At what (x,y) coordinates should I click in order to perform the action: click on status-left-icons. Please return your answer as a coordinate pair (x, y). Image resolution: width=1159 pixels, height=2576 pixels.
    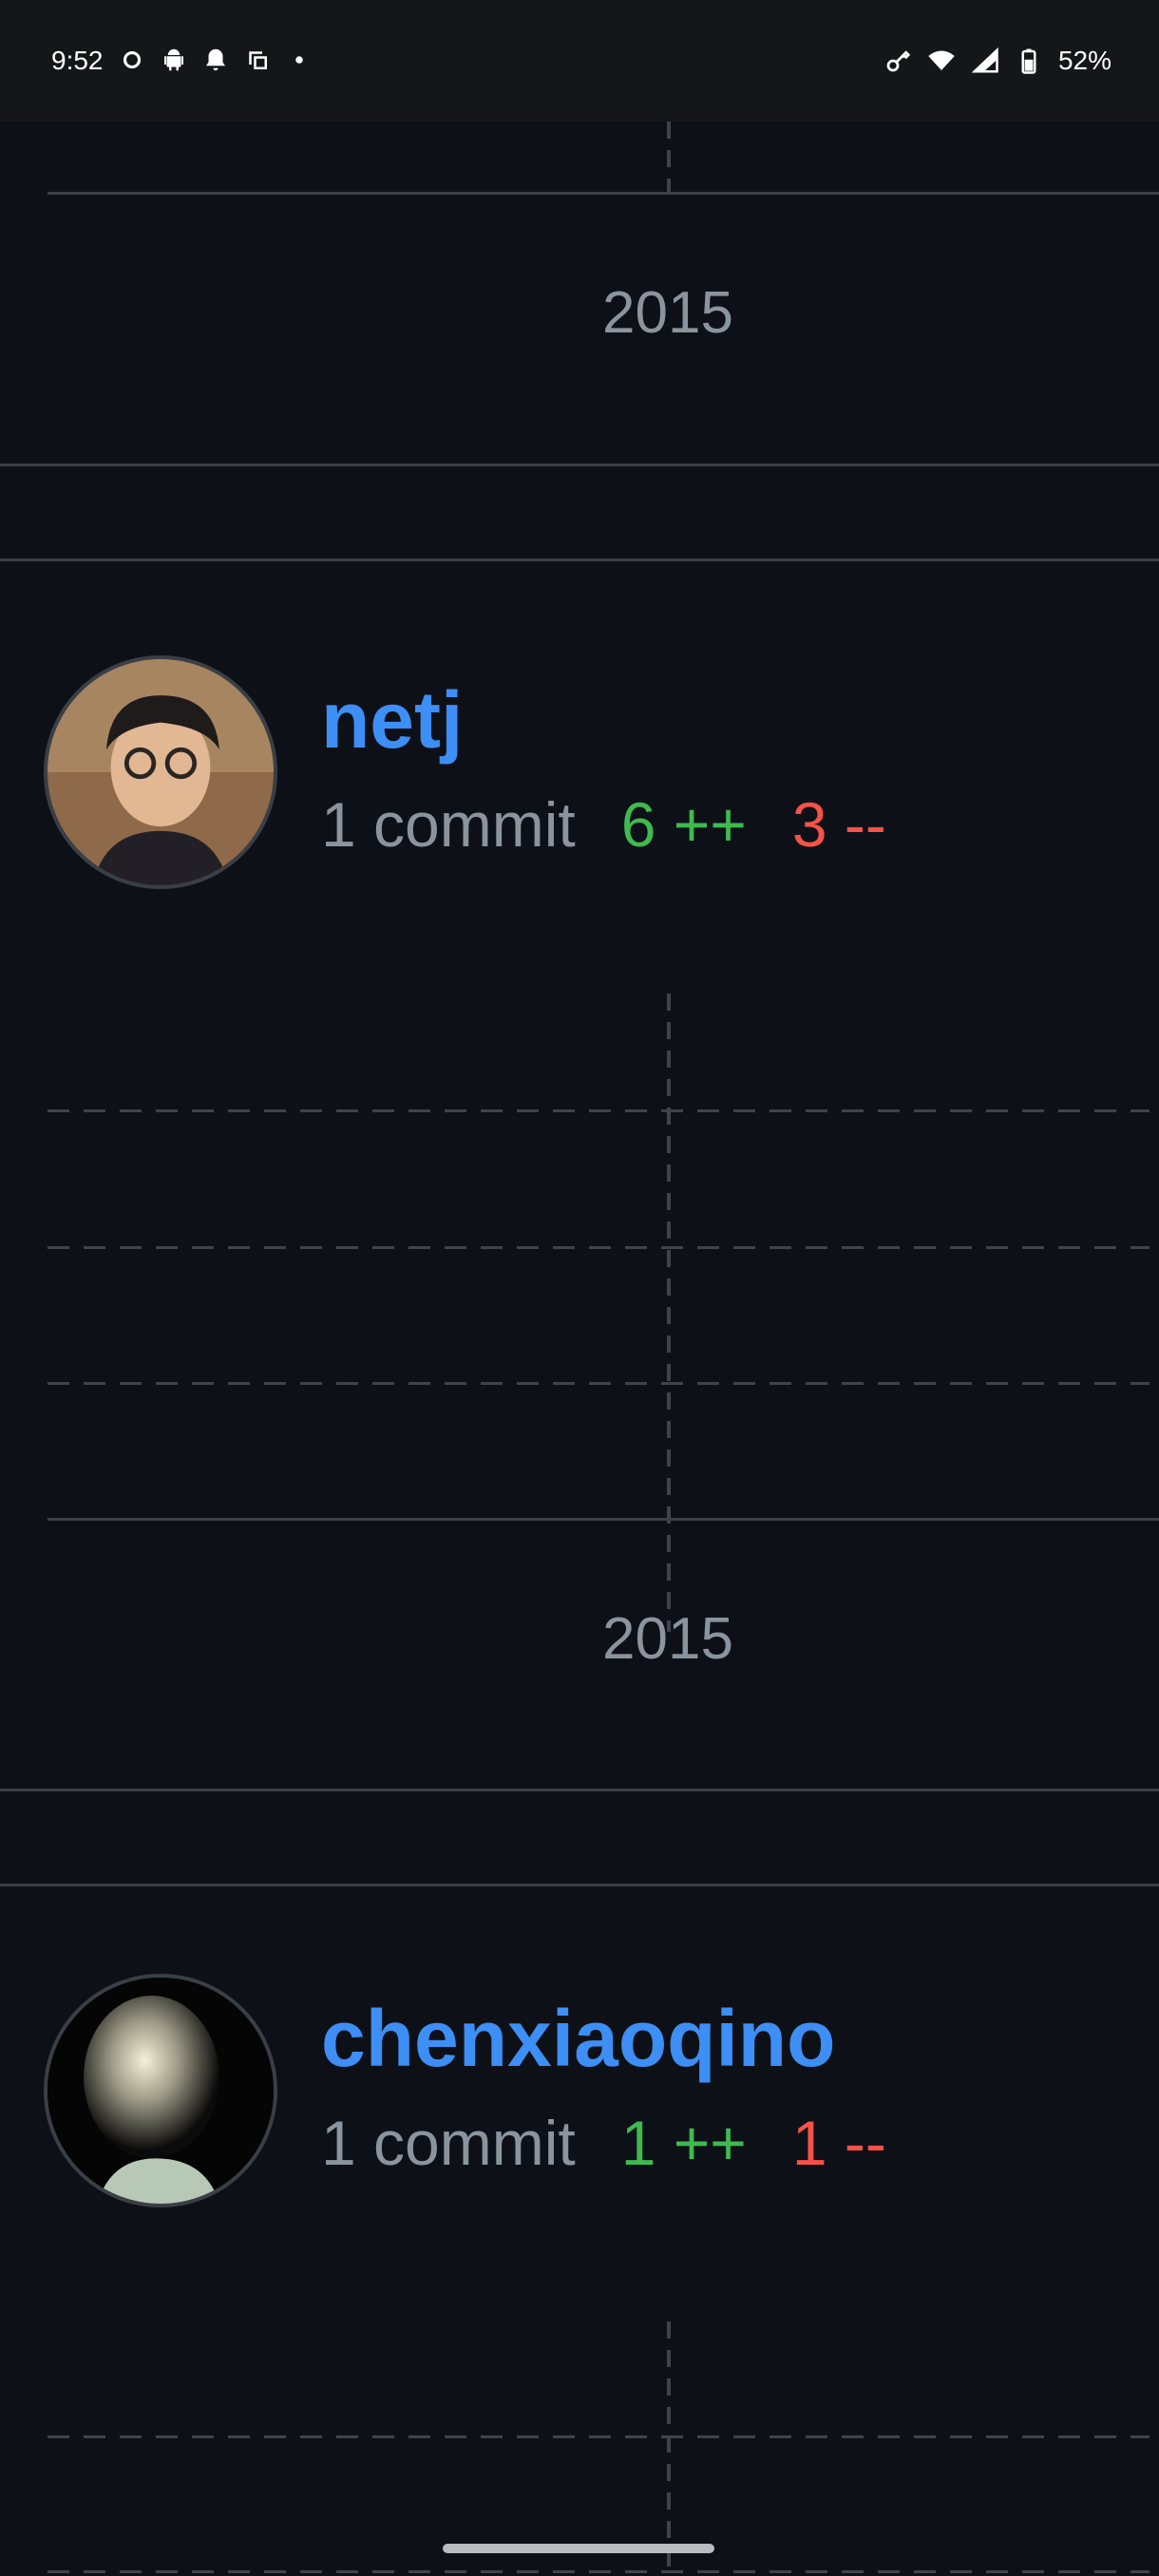
    Looking at the image, I should click on (216, 60).